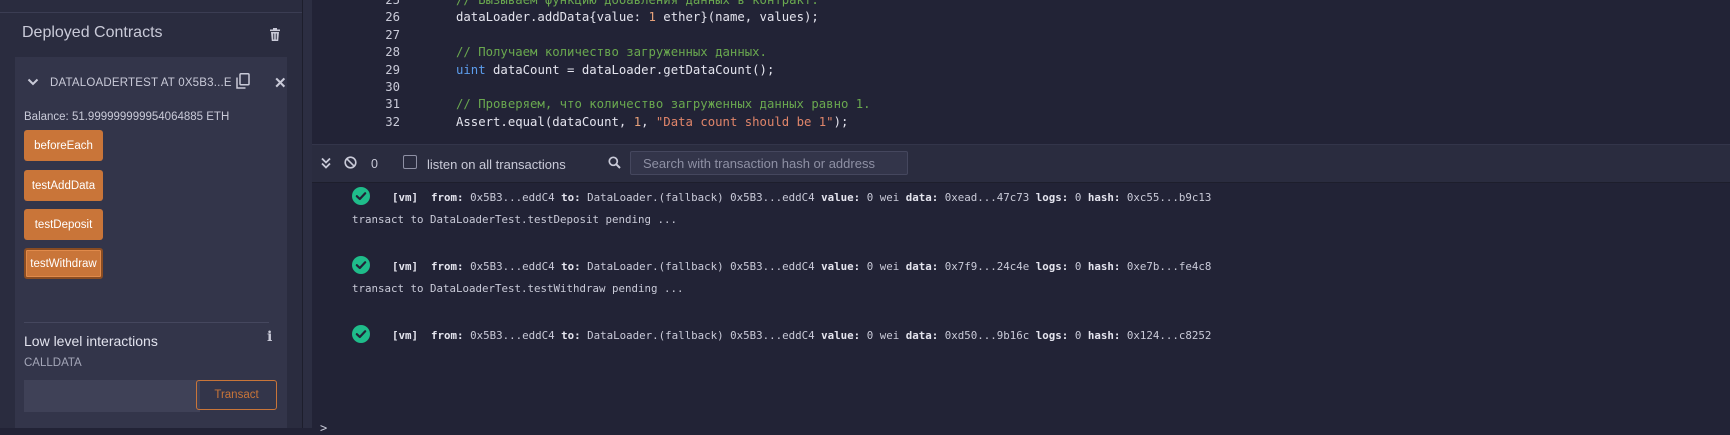 The height and width of the screenshot is (435, 1730). What do you see at coordinates (648, 121) in the screenshot?
I see `code-token: ,` at bounding box center [648, 121].